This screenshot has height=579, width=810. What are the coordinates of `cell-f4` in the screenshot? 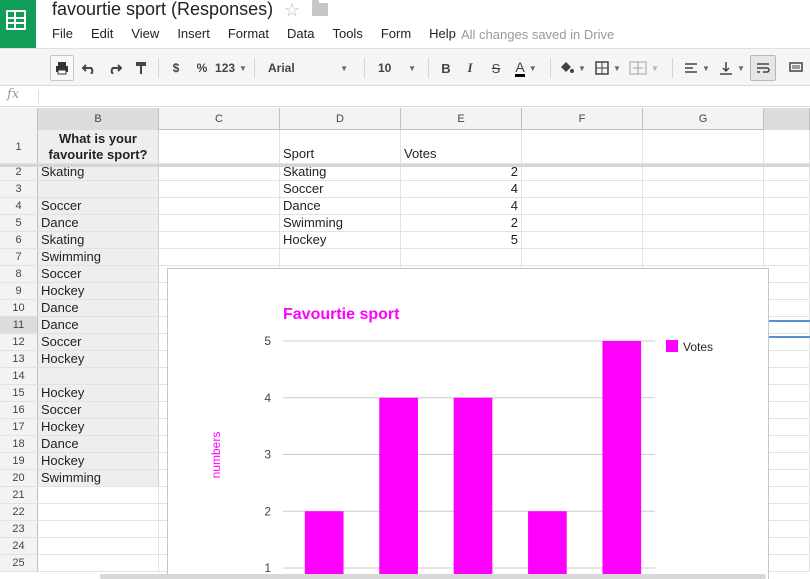 It's located at (582, 206).